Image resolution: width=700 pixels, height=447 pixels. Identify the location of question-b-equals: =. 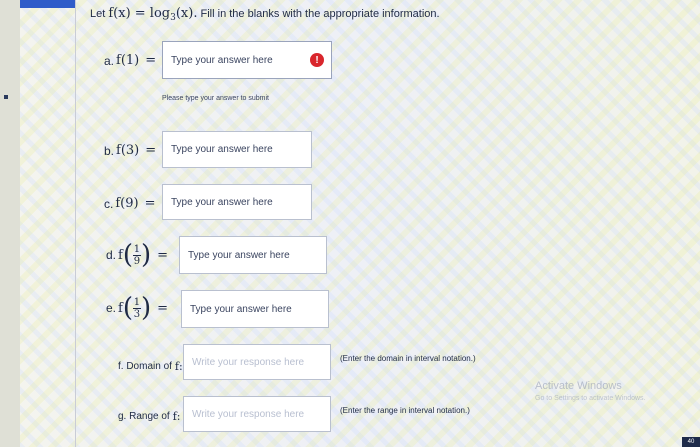
(151, 150).